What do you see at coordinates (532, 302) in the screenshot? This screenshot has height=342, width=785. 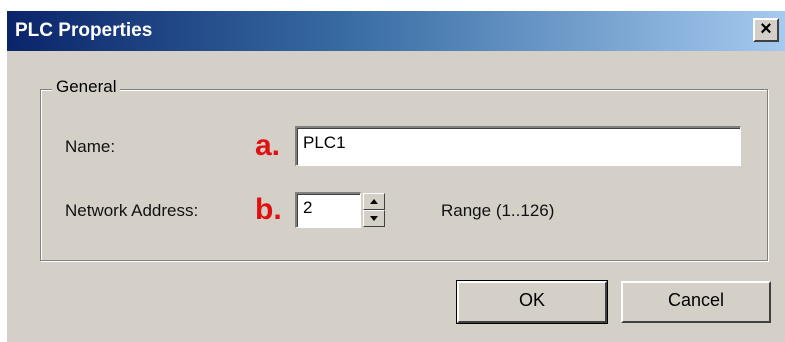 I see `ok-button: OK` at bounding box center [532, 302].